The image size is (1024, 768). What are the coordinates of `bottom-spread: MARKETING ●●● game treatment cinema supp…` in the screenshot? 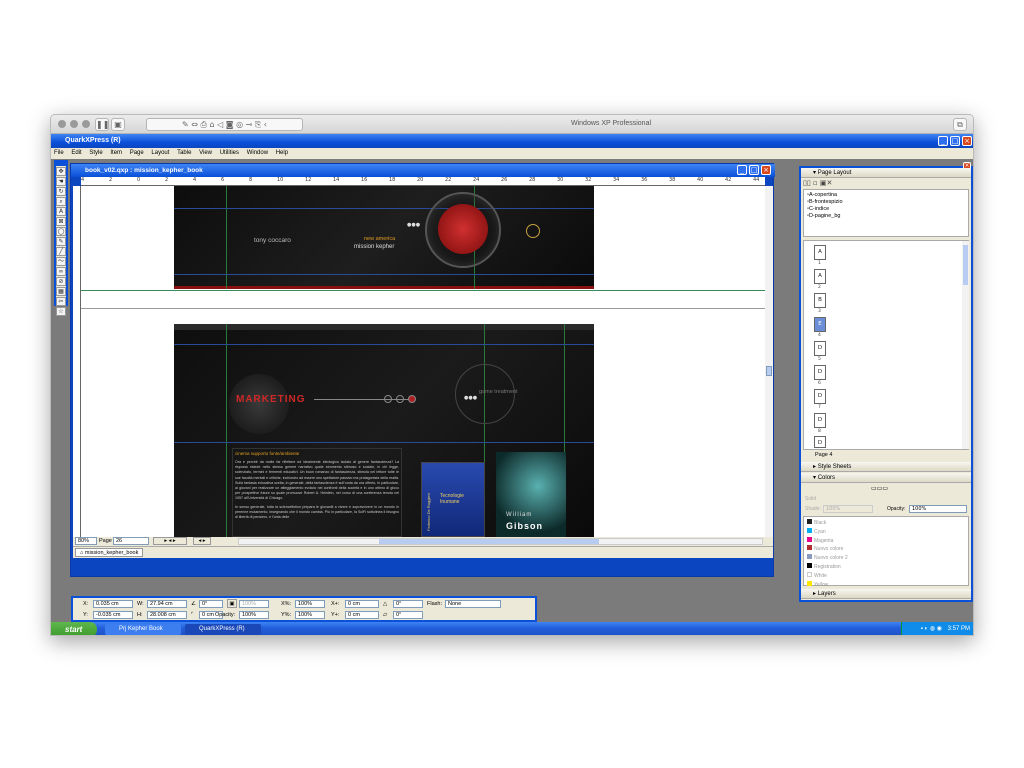 It's located at (384, 430).